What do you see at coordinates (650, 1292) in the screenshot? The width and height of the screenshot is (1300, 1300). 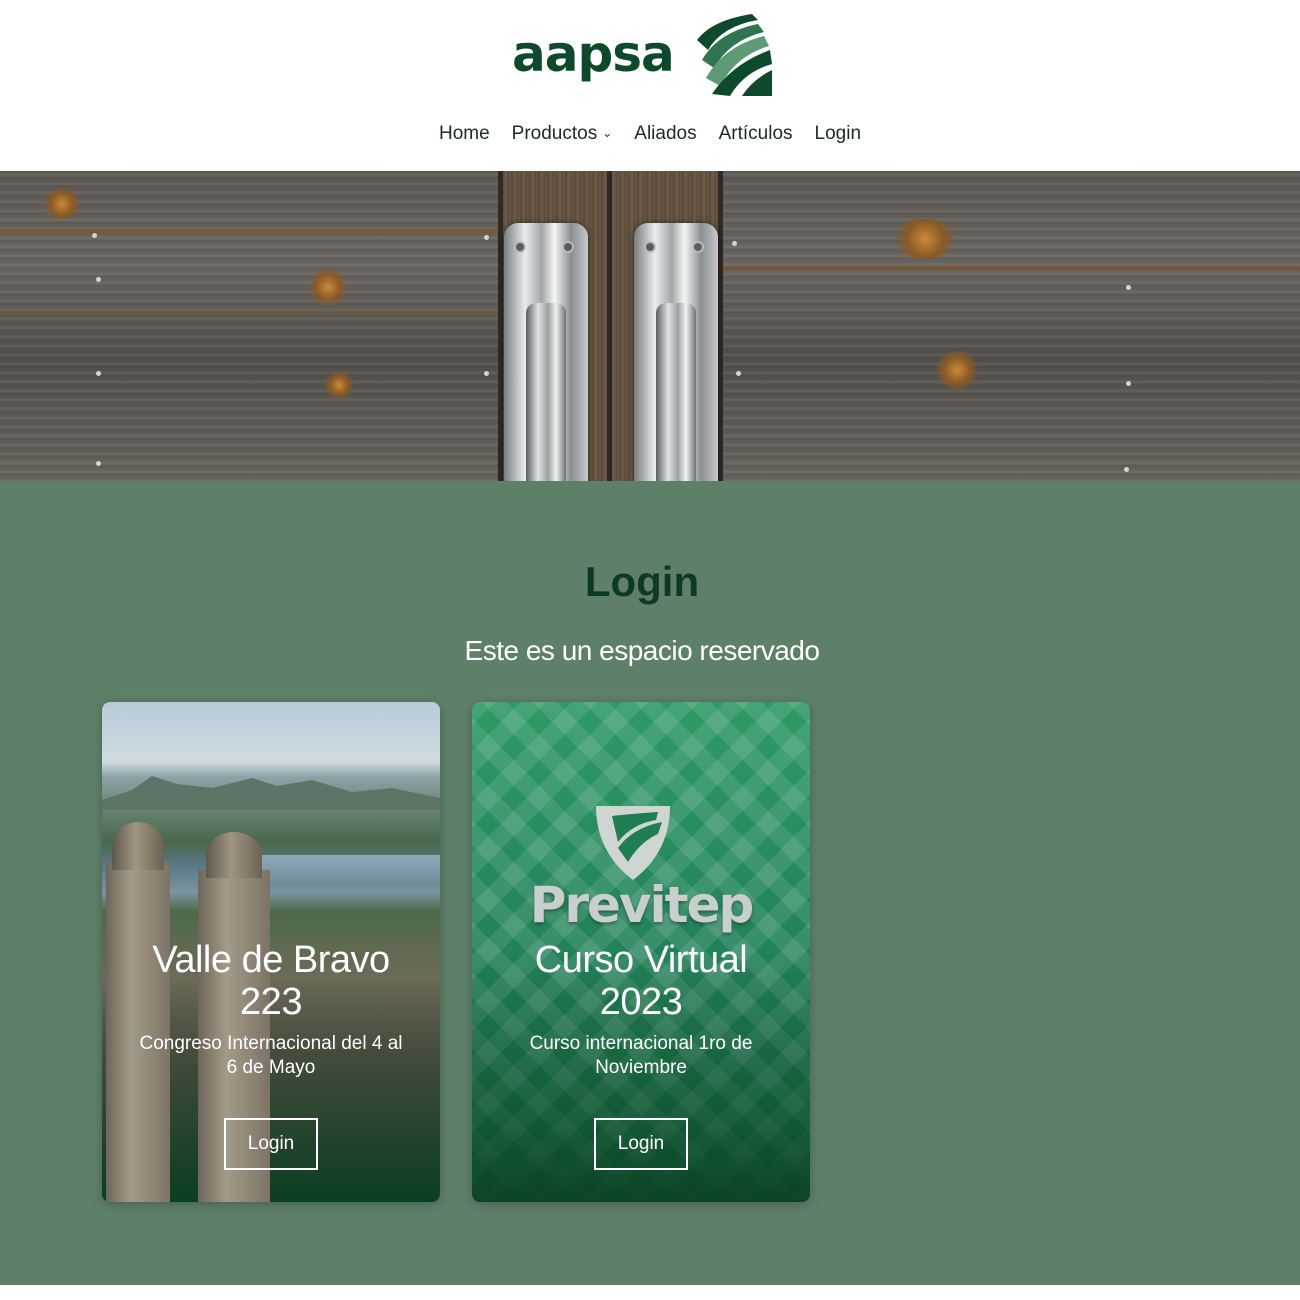 I see `page-bottom` at bounding box center [650, 1292].